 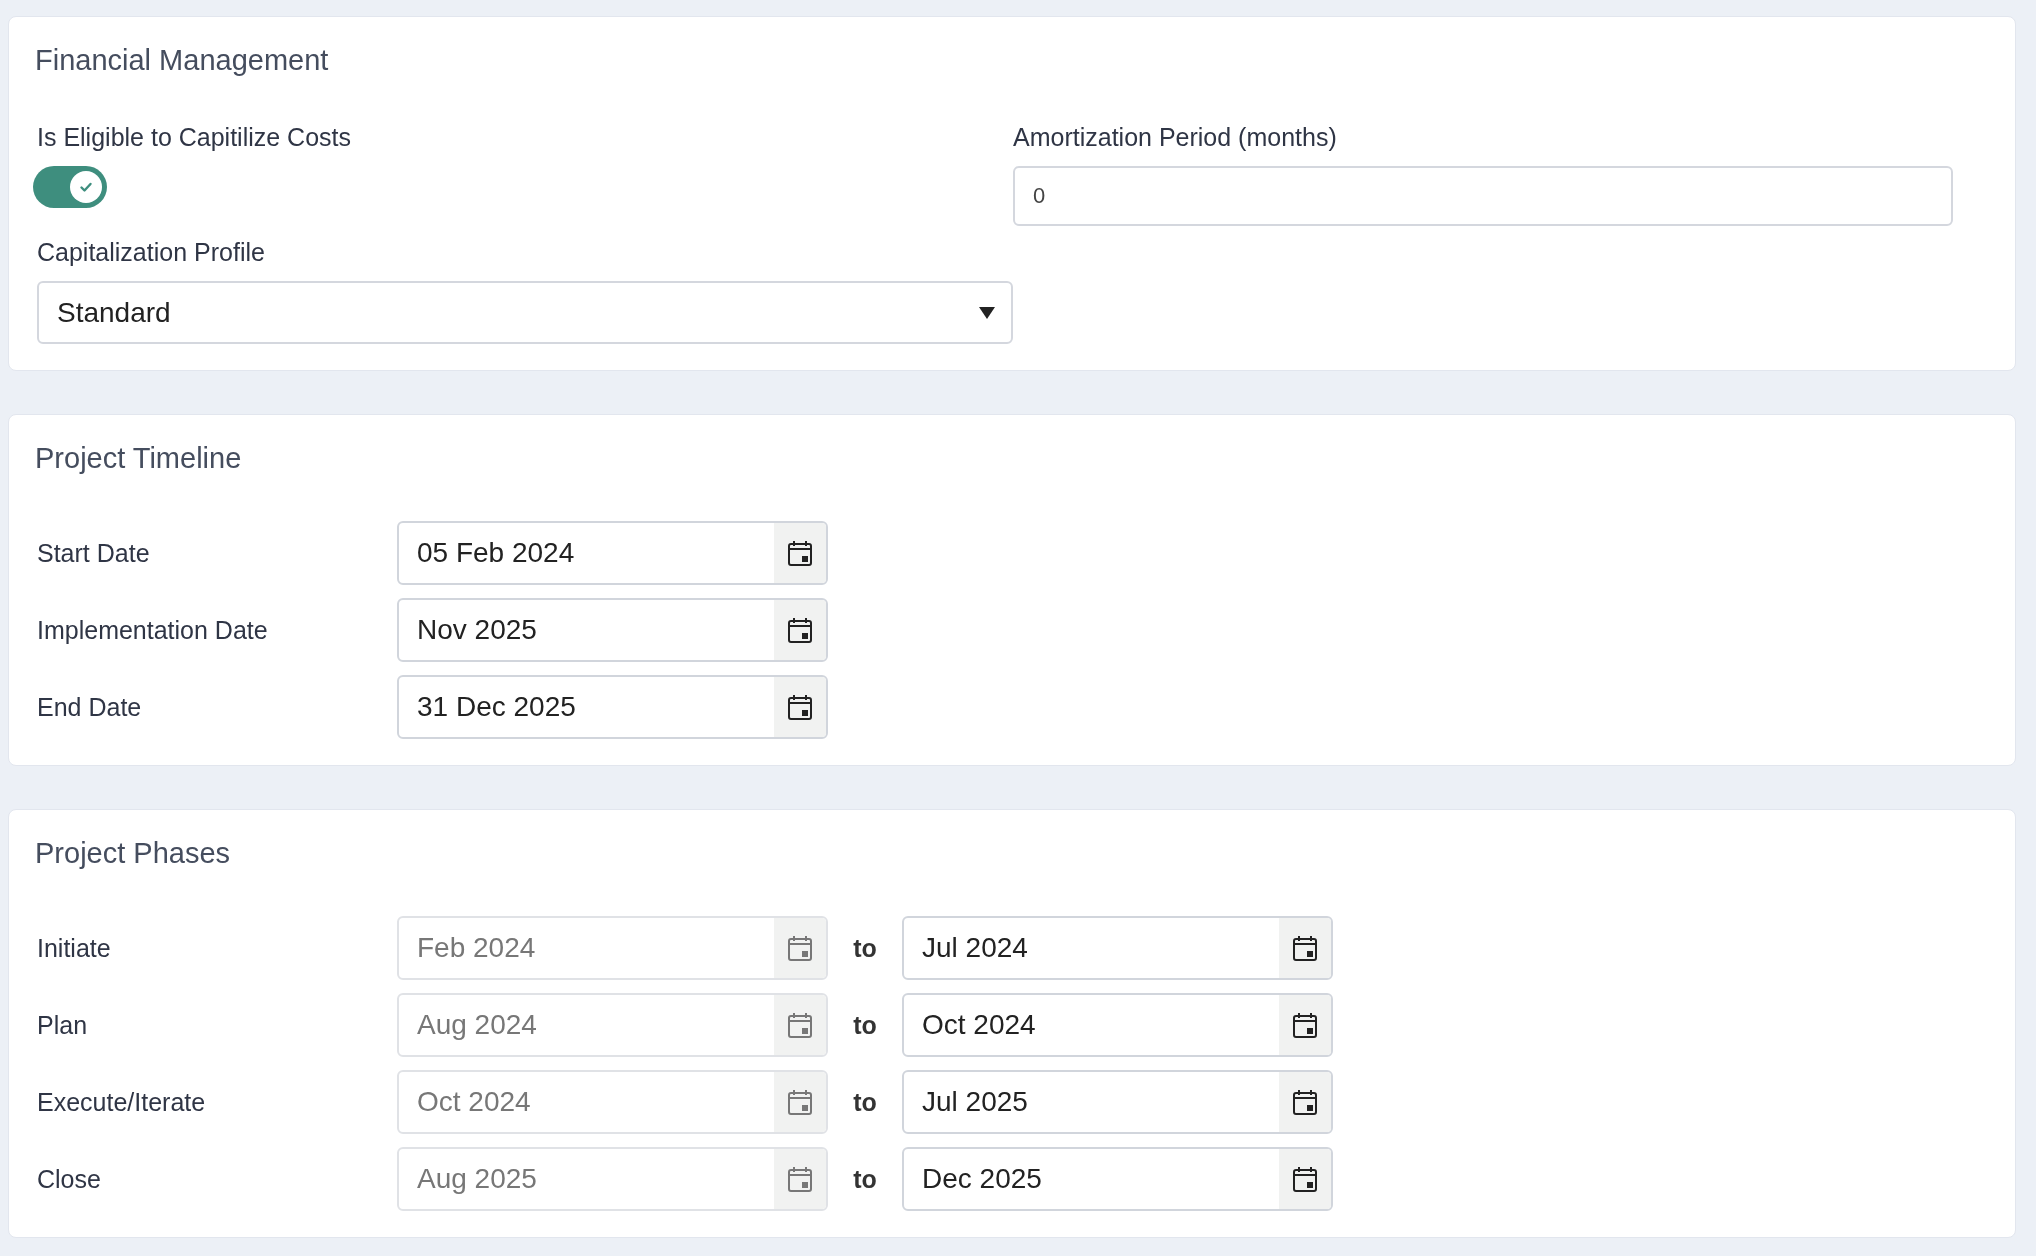 What do you see at coordinates (1117, 1179) in the screenshot?
I see `date-input: Dec 2025` at bounding box center [1117, 1179].